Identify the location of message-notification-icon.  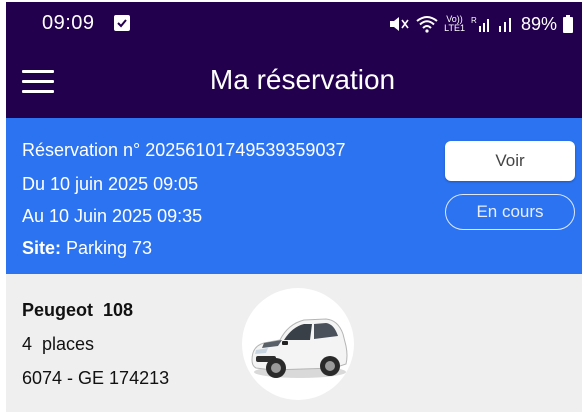
(122, 23).